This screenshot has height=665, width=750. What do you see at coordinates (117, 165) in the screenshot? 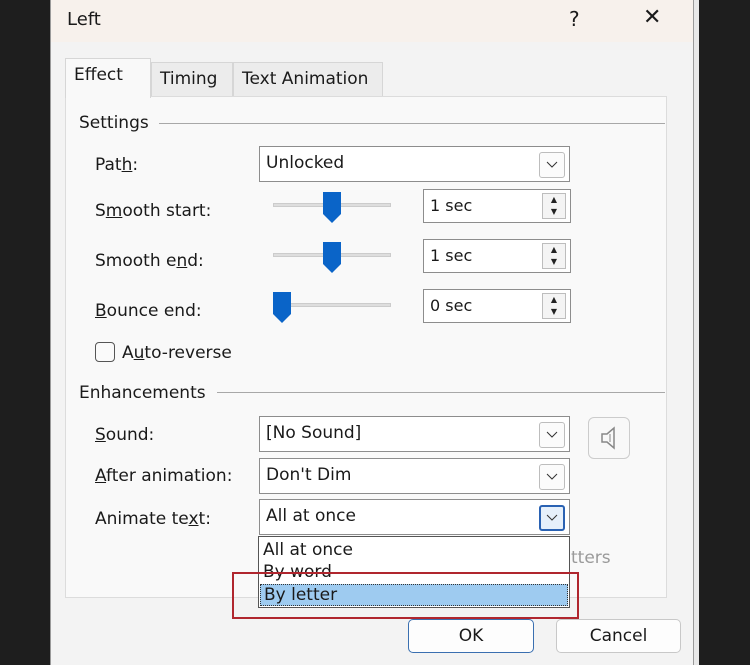
I see `path-label: Path:` at bounding box center [117, 165].